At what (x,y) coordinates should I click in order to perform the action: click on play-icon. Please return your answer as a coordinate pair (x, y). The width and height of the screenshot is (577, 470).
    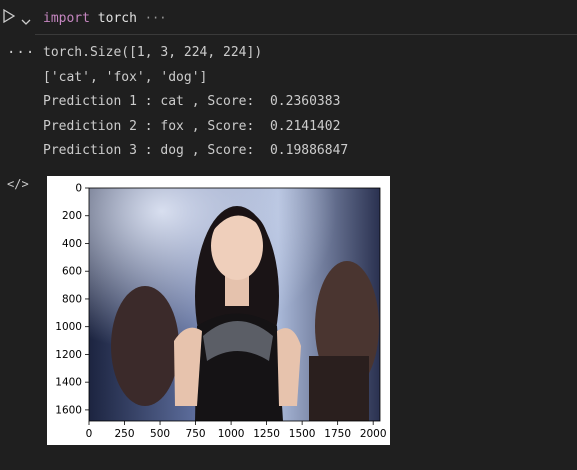
    Looking at the image, I should click on (9, 16).